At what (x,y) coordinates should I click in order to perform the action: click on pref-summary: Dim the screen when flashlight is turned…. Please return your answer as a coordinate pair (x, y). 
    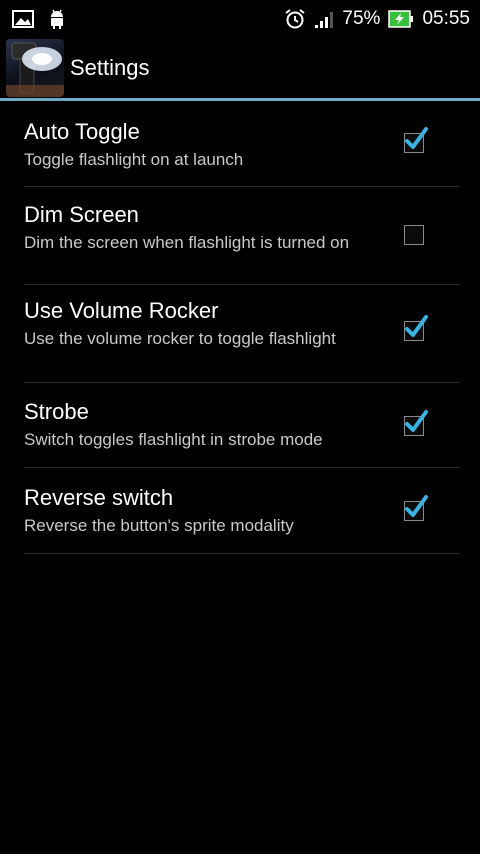
    Looking at the image, I should click on (187, 242).